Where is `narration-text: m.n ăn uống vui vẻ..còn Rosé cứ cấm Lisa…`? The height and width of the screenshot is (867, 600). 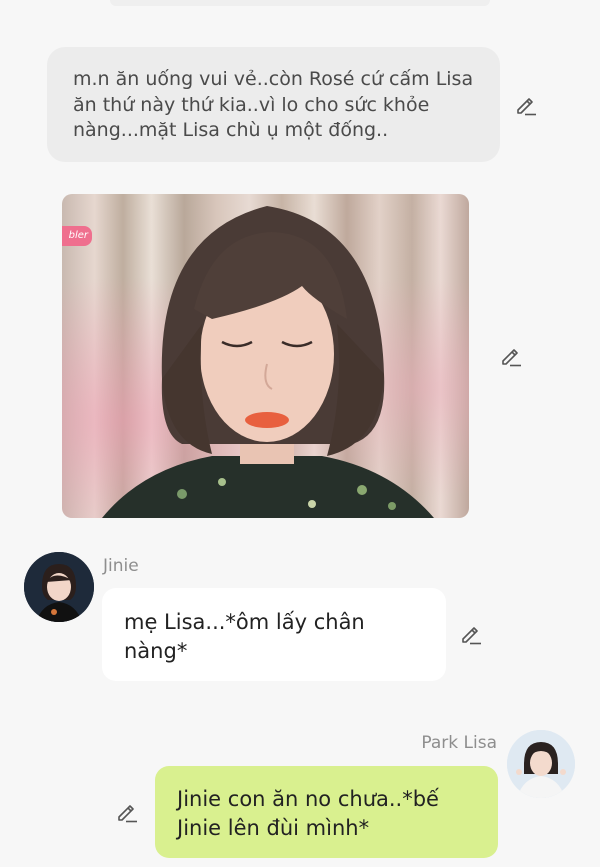
narration-text: m.n ăn uống vui vẻ..còn Rosé cứ cấm Lisa… is located at coordinates (273, 104).